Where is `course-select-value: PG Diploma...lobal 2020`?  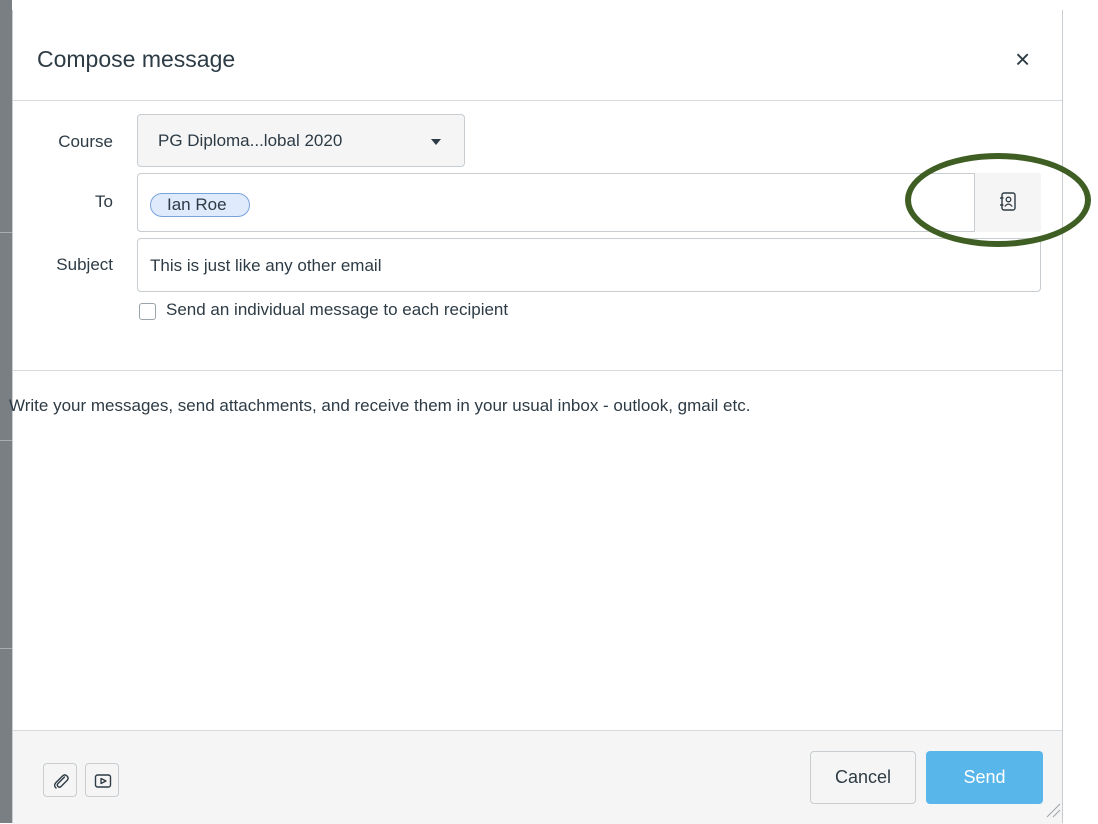 course-select-value: PG Diploma...lobal 2020 is located at coordinates (250, 140).